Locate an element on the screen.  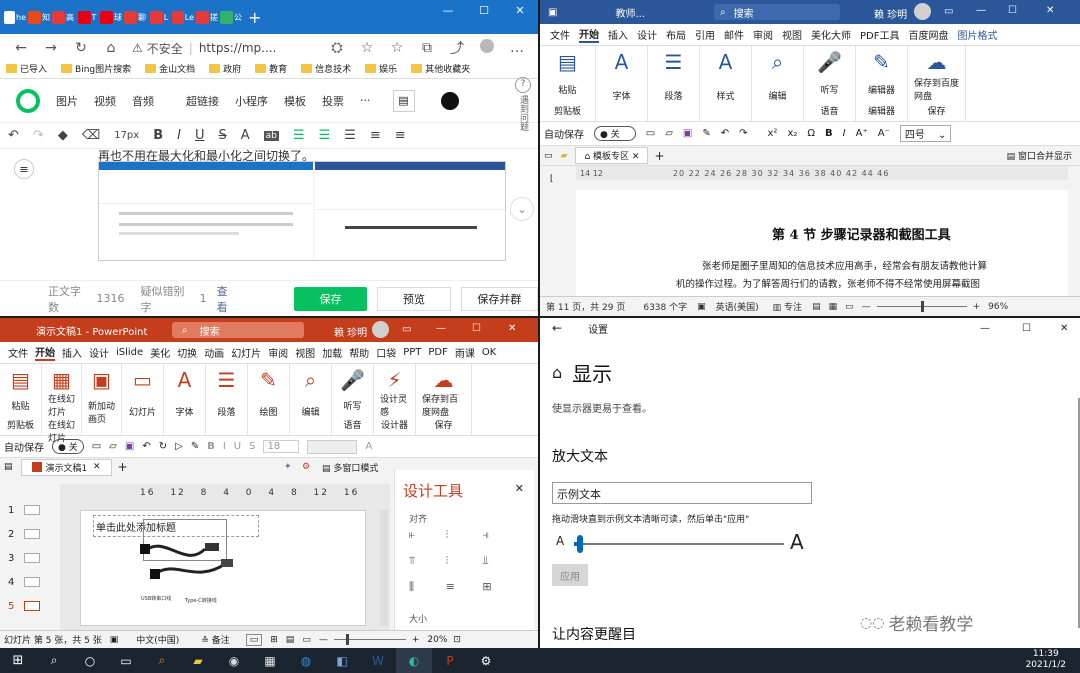
save-button: 保存 is located at coordinates (330, 298).